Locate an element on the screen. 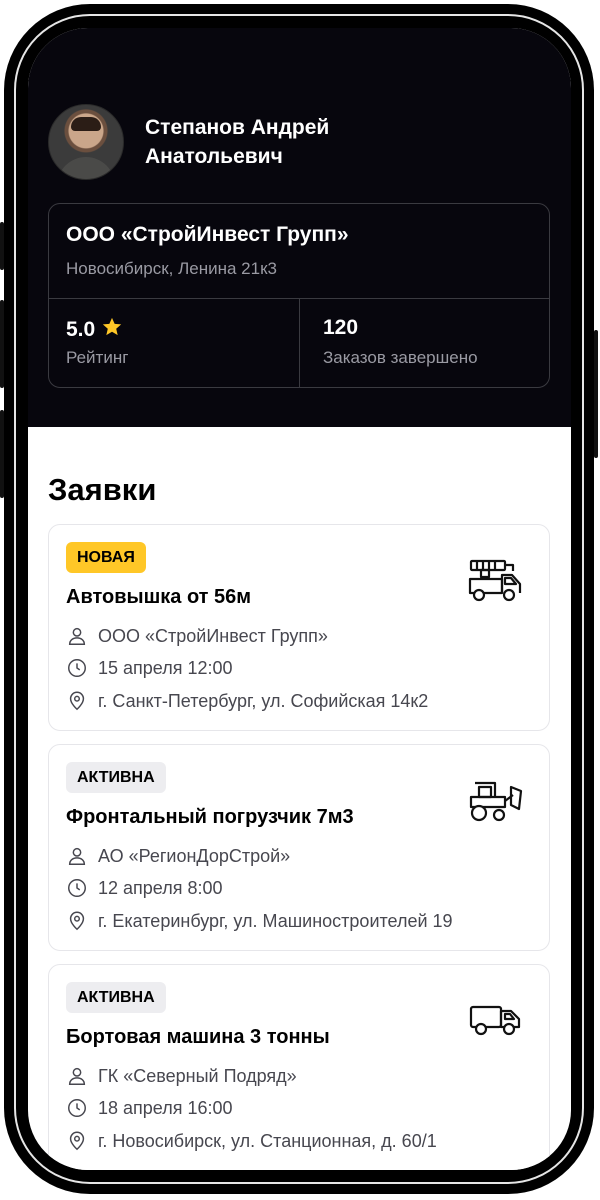  front-loader-icon is located at coordinates (496, 801).